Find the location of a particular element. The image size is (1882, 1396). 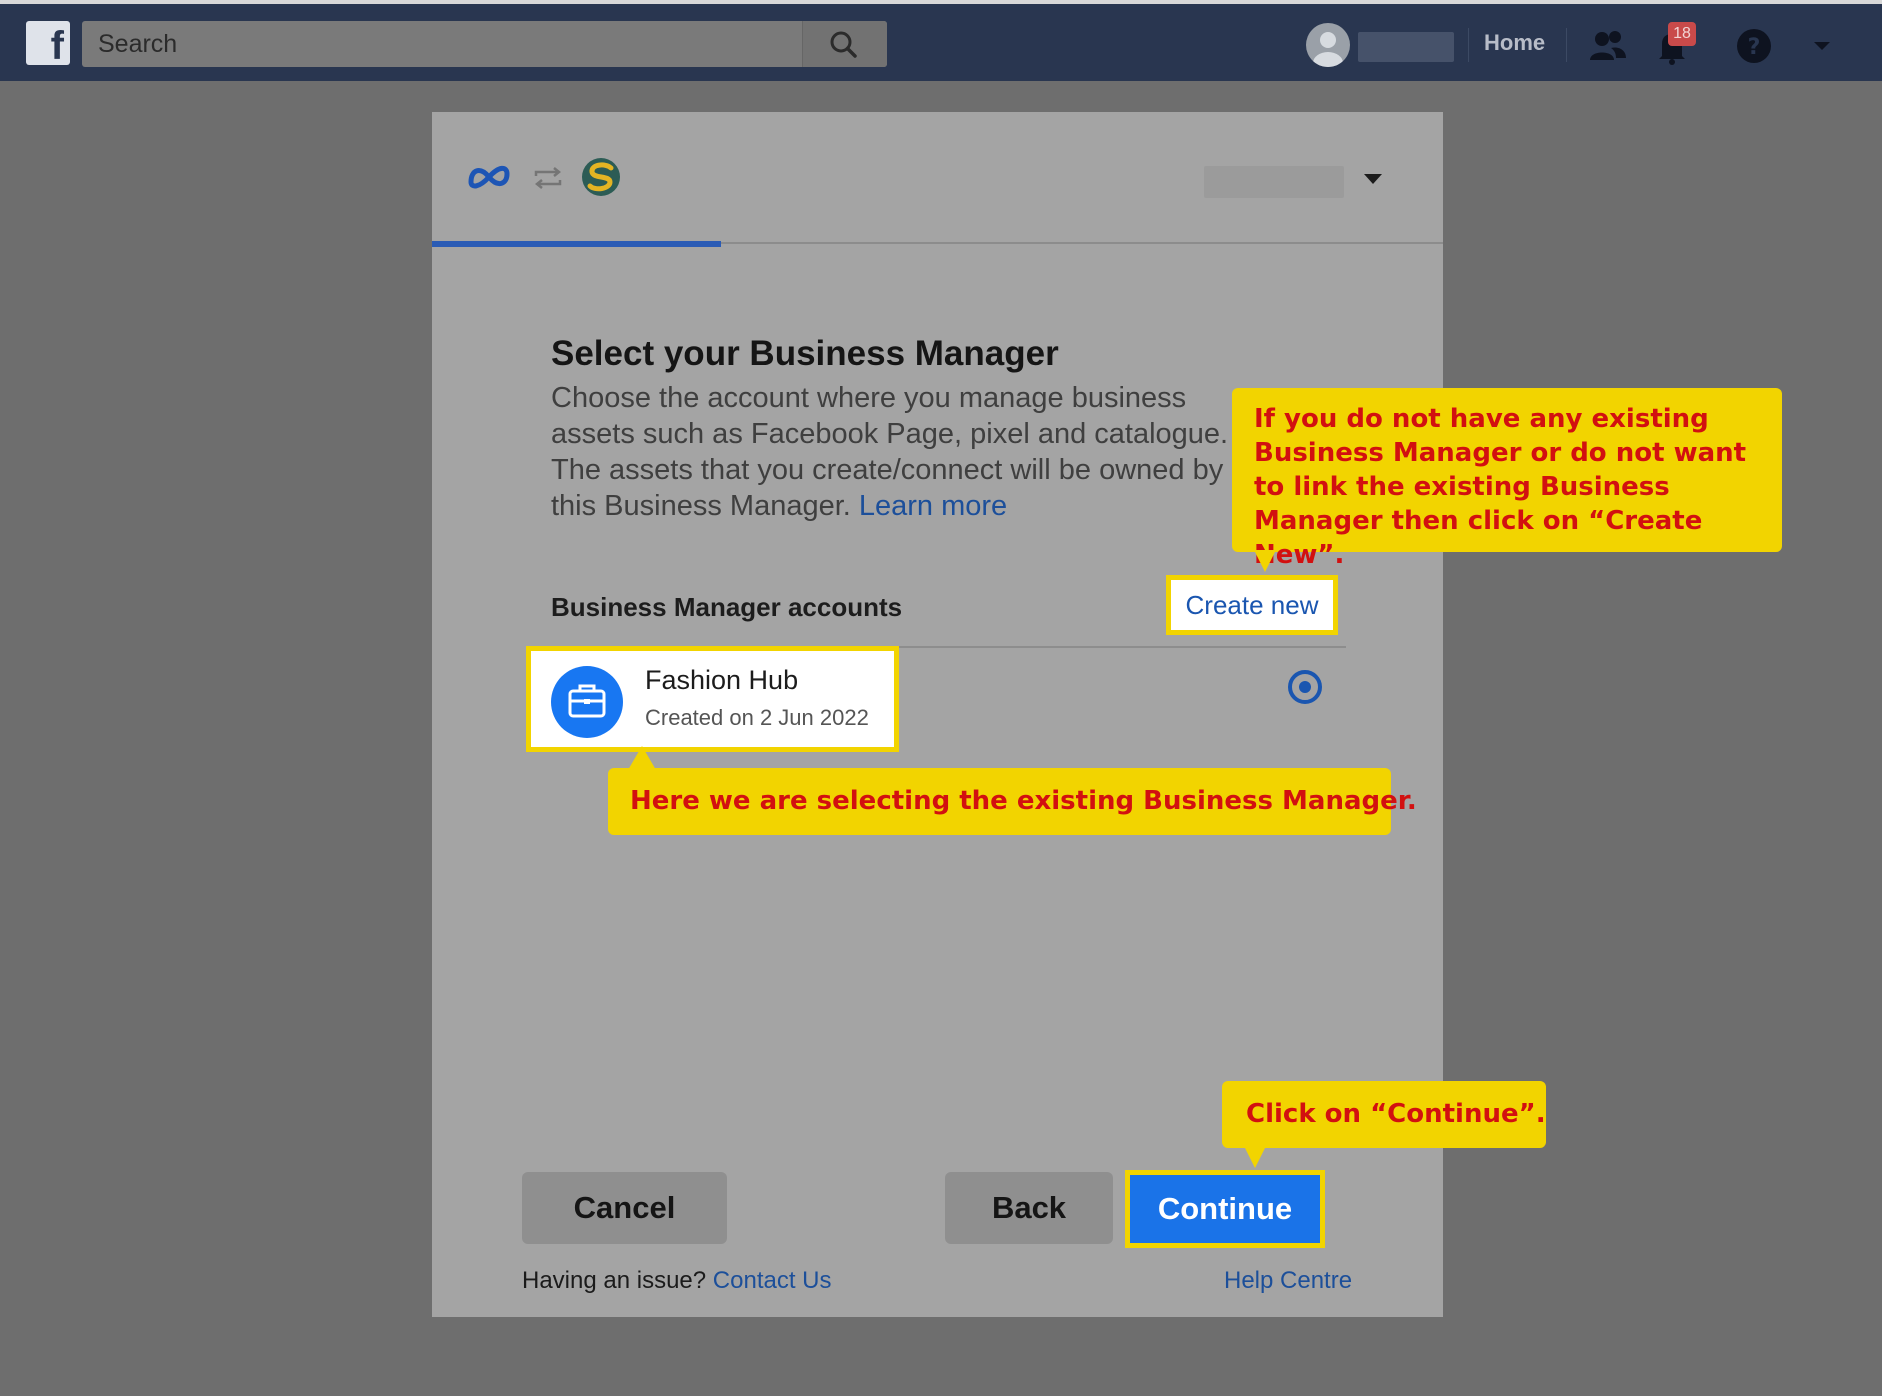

user-silhouette-icon is located at coordinates (1328, 49).